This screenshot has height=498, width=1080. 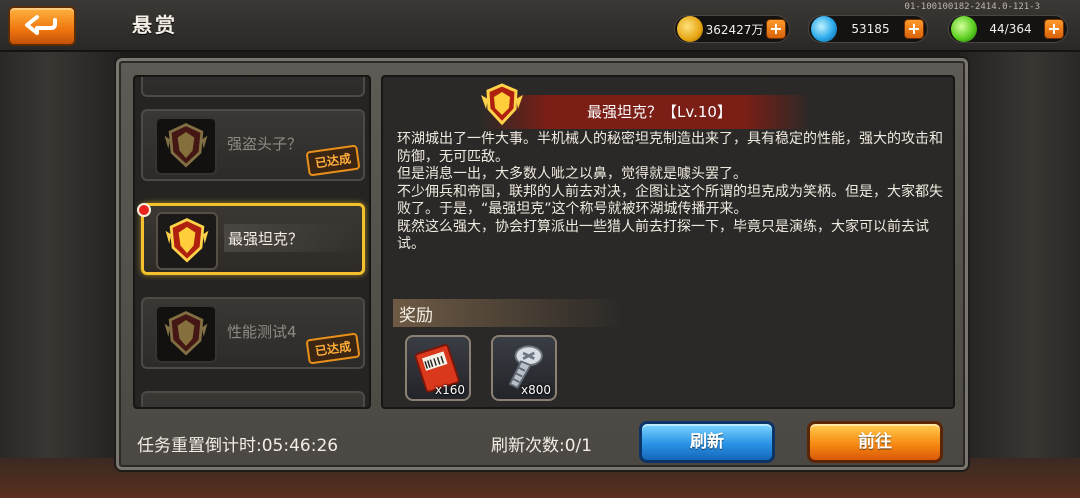 I want to click on refresh-count: 刷新次数:0/1, so click(x=542, y=446).